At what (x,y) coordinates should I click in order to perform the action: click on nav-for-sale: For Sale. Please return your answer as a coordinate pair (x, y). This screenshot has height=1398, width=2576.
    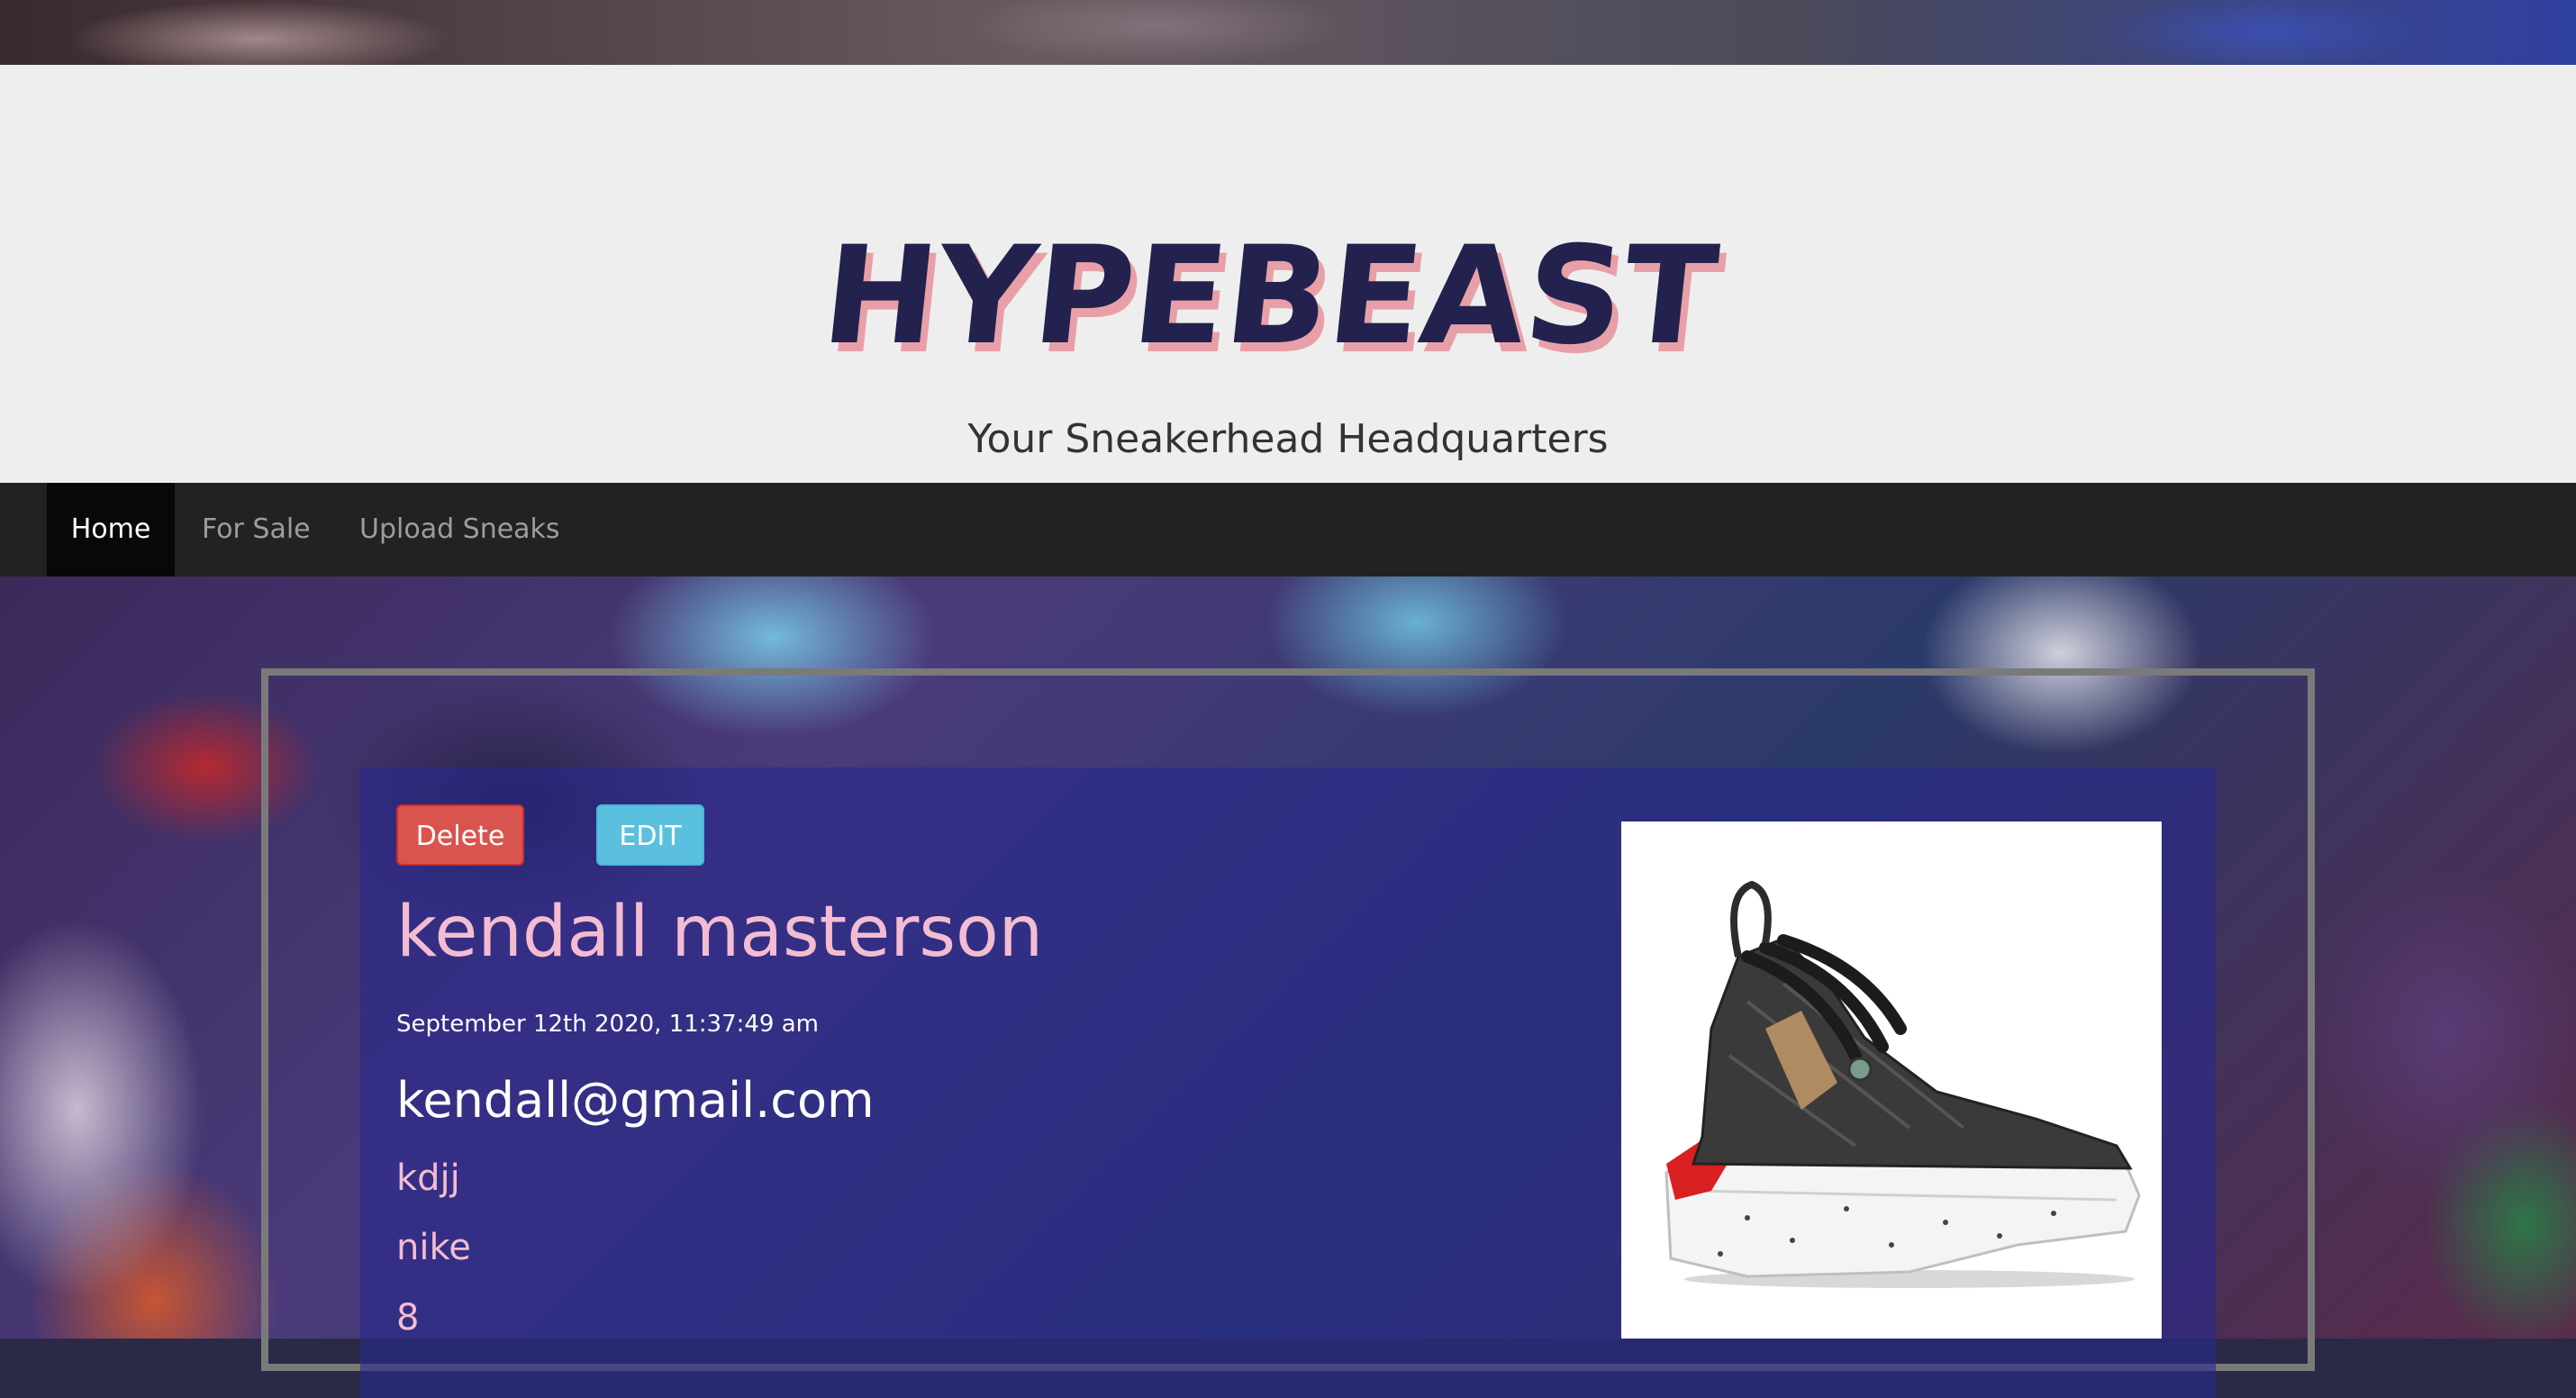
    Looking at the image, I should click on (256, 530).